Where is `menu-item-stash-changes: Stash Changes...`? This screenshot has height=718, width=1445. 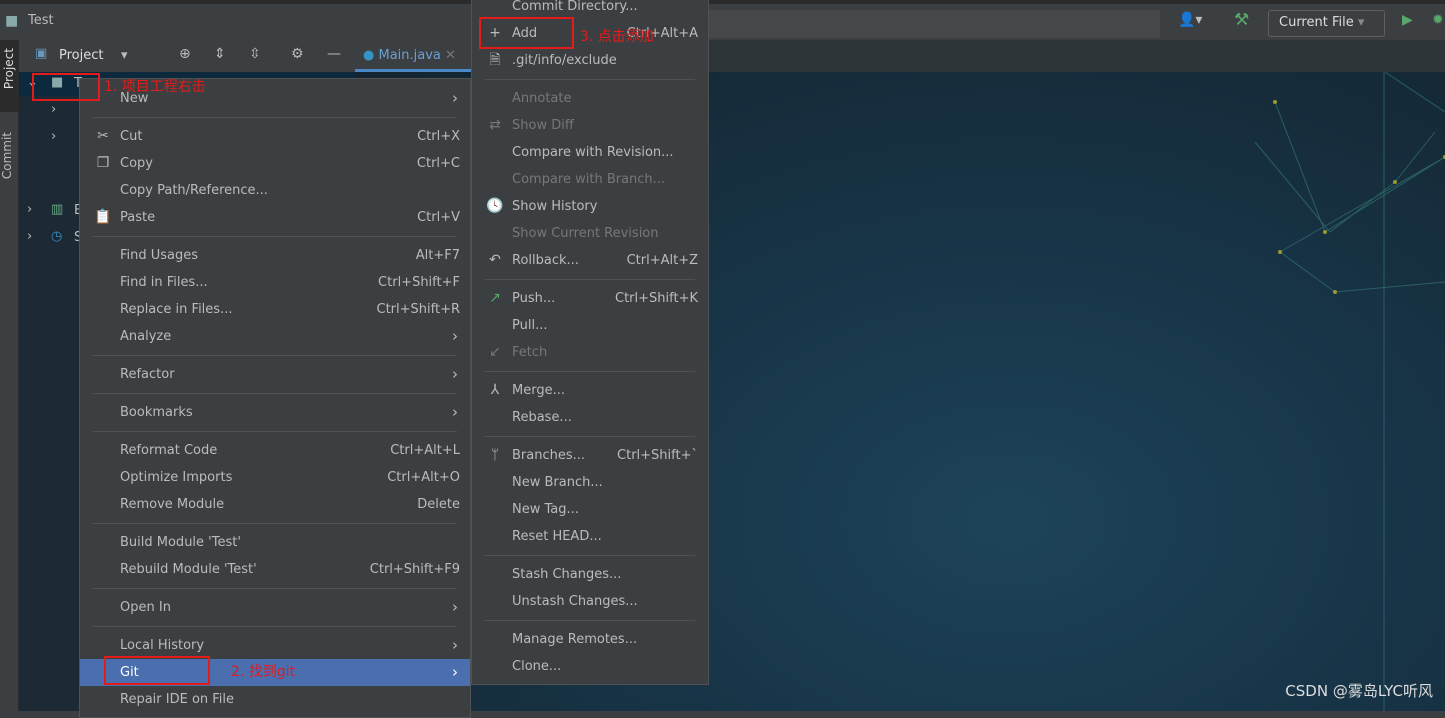 menu-item-stash-changes: Stash Changes... is located at coordinates (590, 574).